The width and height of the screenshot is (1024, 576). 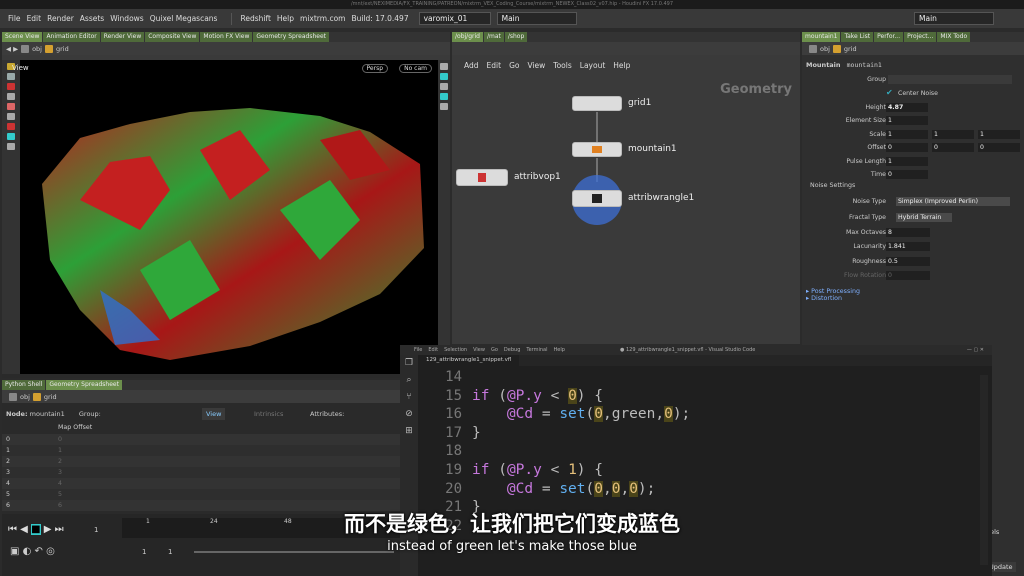 I want to click on tab-composite-view: Composite View, so click(x=172, y=37).